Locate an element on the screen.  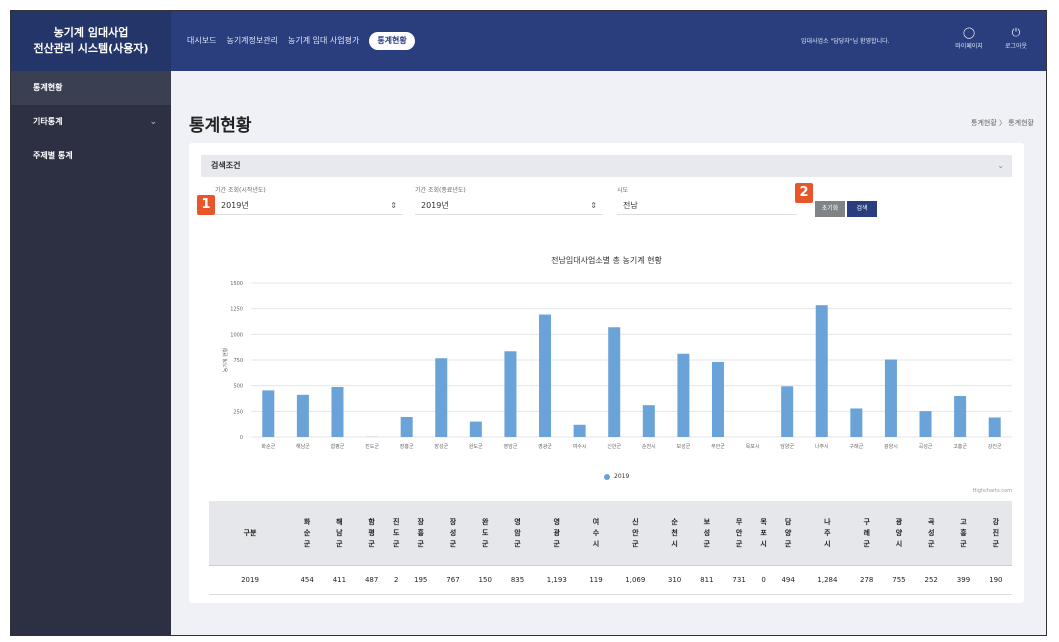
brand-logo: 농기계 임대사업 전산관리 시스템(사용자) is located at coordinates (91, 41).